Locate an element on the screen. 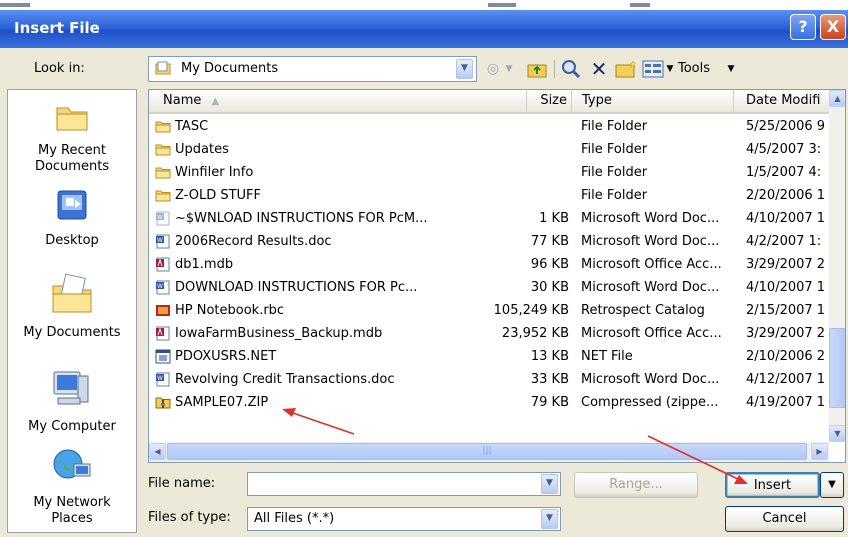  place-my-computer: My Computer is located at coordinates (72, 400).